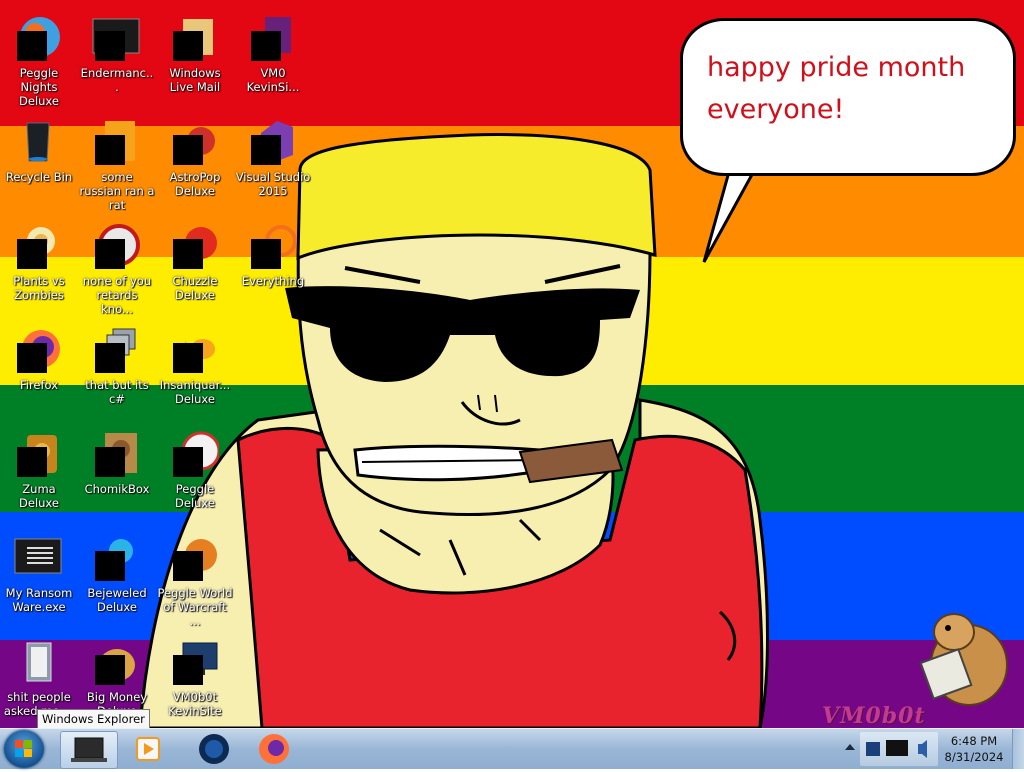 Image resolution: width=1024 pixels, height=772 pixels. I want to click on tooltip: Windows Explorer, so click(93, 718).